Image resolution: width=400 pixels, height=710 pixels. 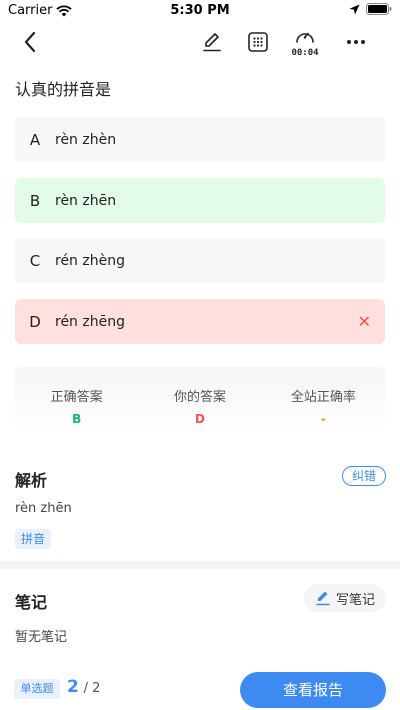 What do you see at coordinates (86, 200) in the screenshot?
I see `option-text: rèn zhēn` at bounding box center [86, 200].